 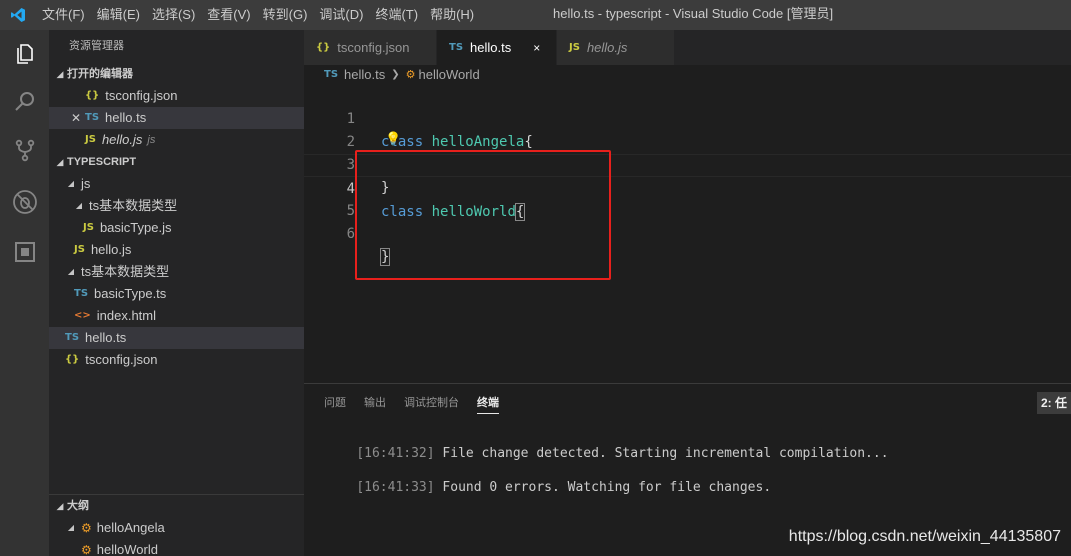 What do you see at coordinates (449, 75) in the screenshot?
I see `breadcrumb-symbol: helloWorld` at bounding box center [449, 75].